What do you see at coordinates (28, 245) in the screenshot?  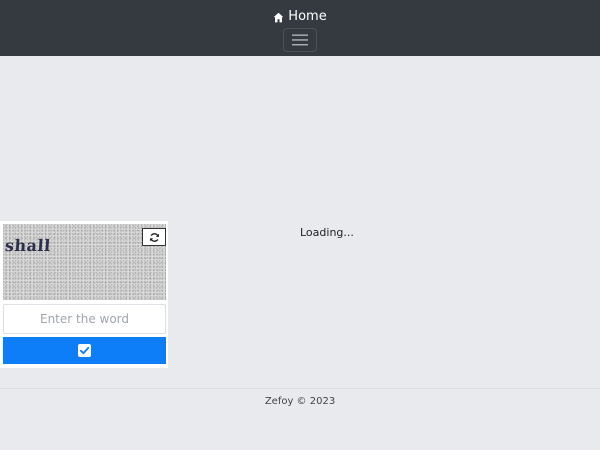 I see `captcha-word: shall` at bounding box center [28, 245].